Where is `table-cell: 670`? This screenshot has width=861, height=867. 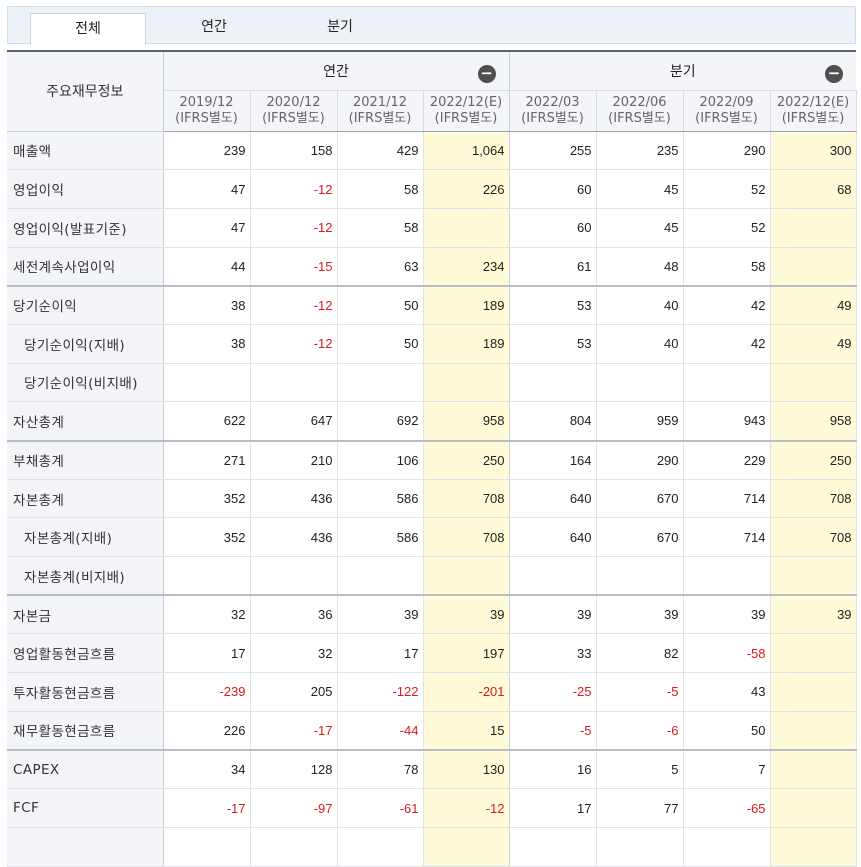 table-cell: 670 is located at coordinates (640, 537).